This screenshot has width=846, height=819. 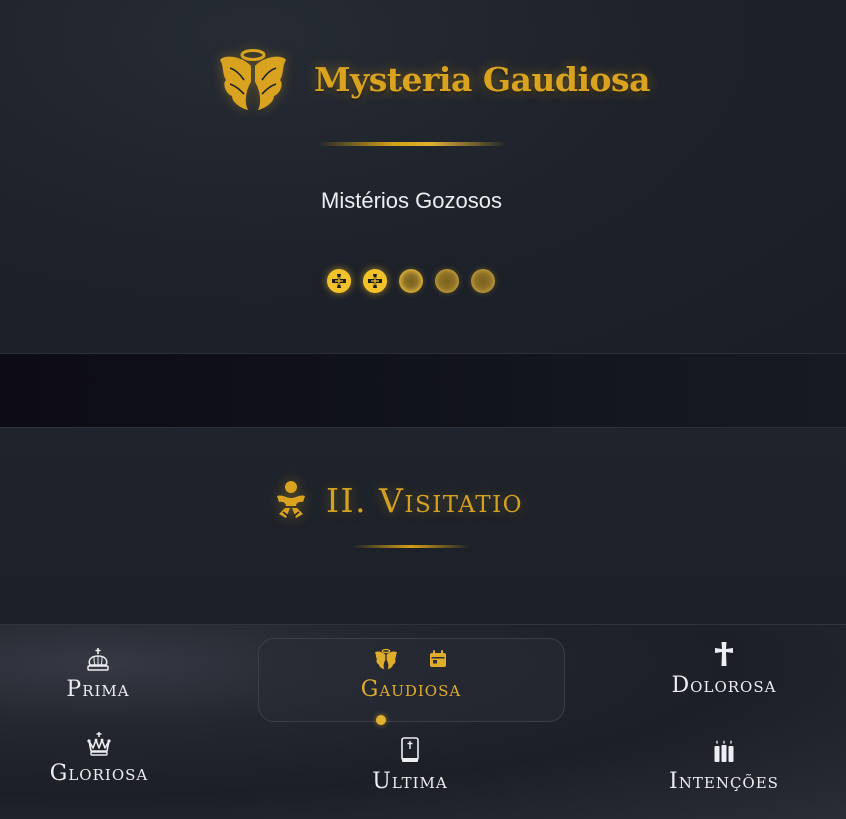 What do you see at coordinates (412, 144) in the screenshot?
I see `title-divider` at bounding box center [412, 144].